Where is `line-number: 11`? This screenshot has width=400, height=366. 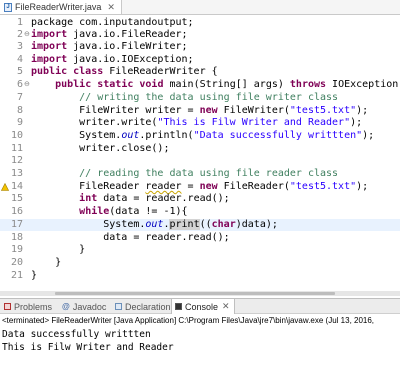
line-number: 11 is located at coordinates (16, 148).